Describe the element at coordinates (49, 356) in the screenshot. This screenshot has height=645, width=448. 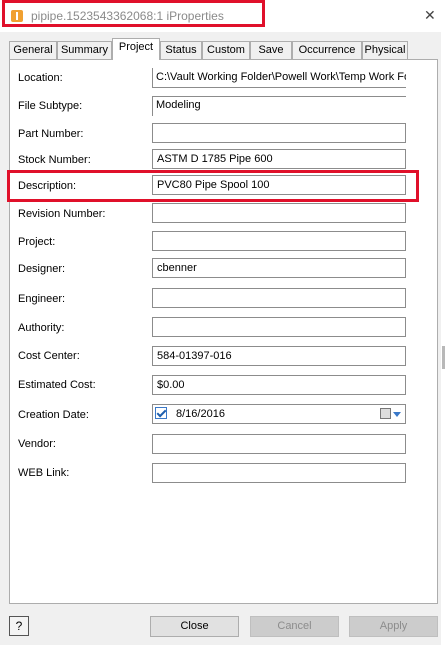
I see `cost-center-label: Cost Center:` at that location.